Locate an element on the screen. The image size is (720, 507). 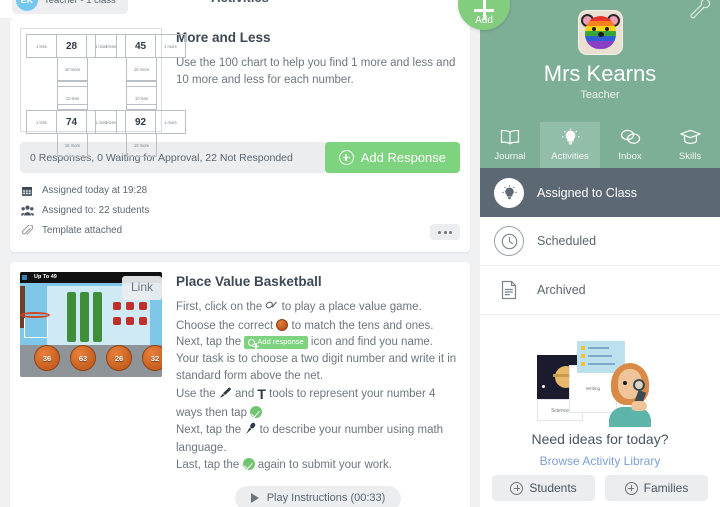
add-response-button: Add Response is located at coordinates (392, 157).